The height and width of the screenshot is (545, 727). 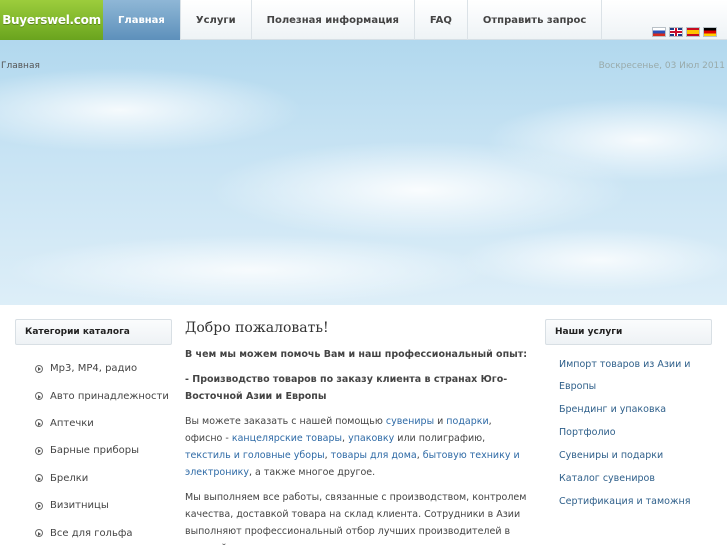 I want to click on category-label: Барные приборы, so click(x=95, y=451).